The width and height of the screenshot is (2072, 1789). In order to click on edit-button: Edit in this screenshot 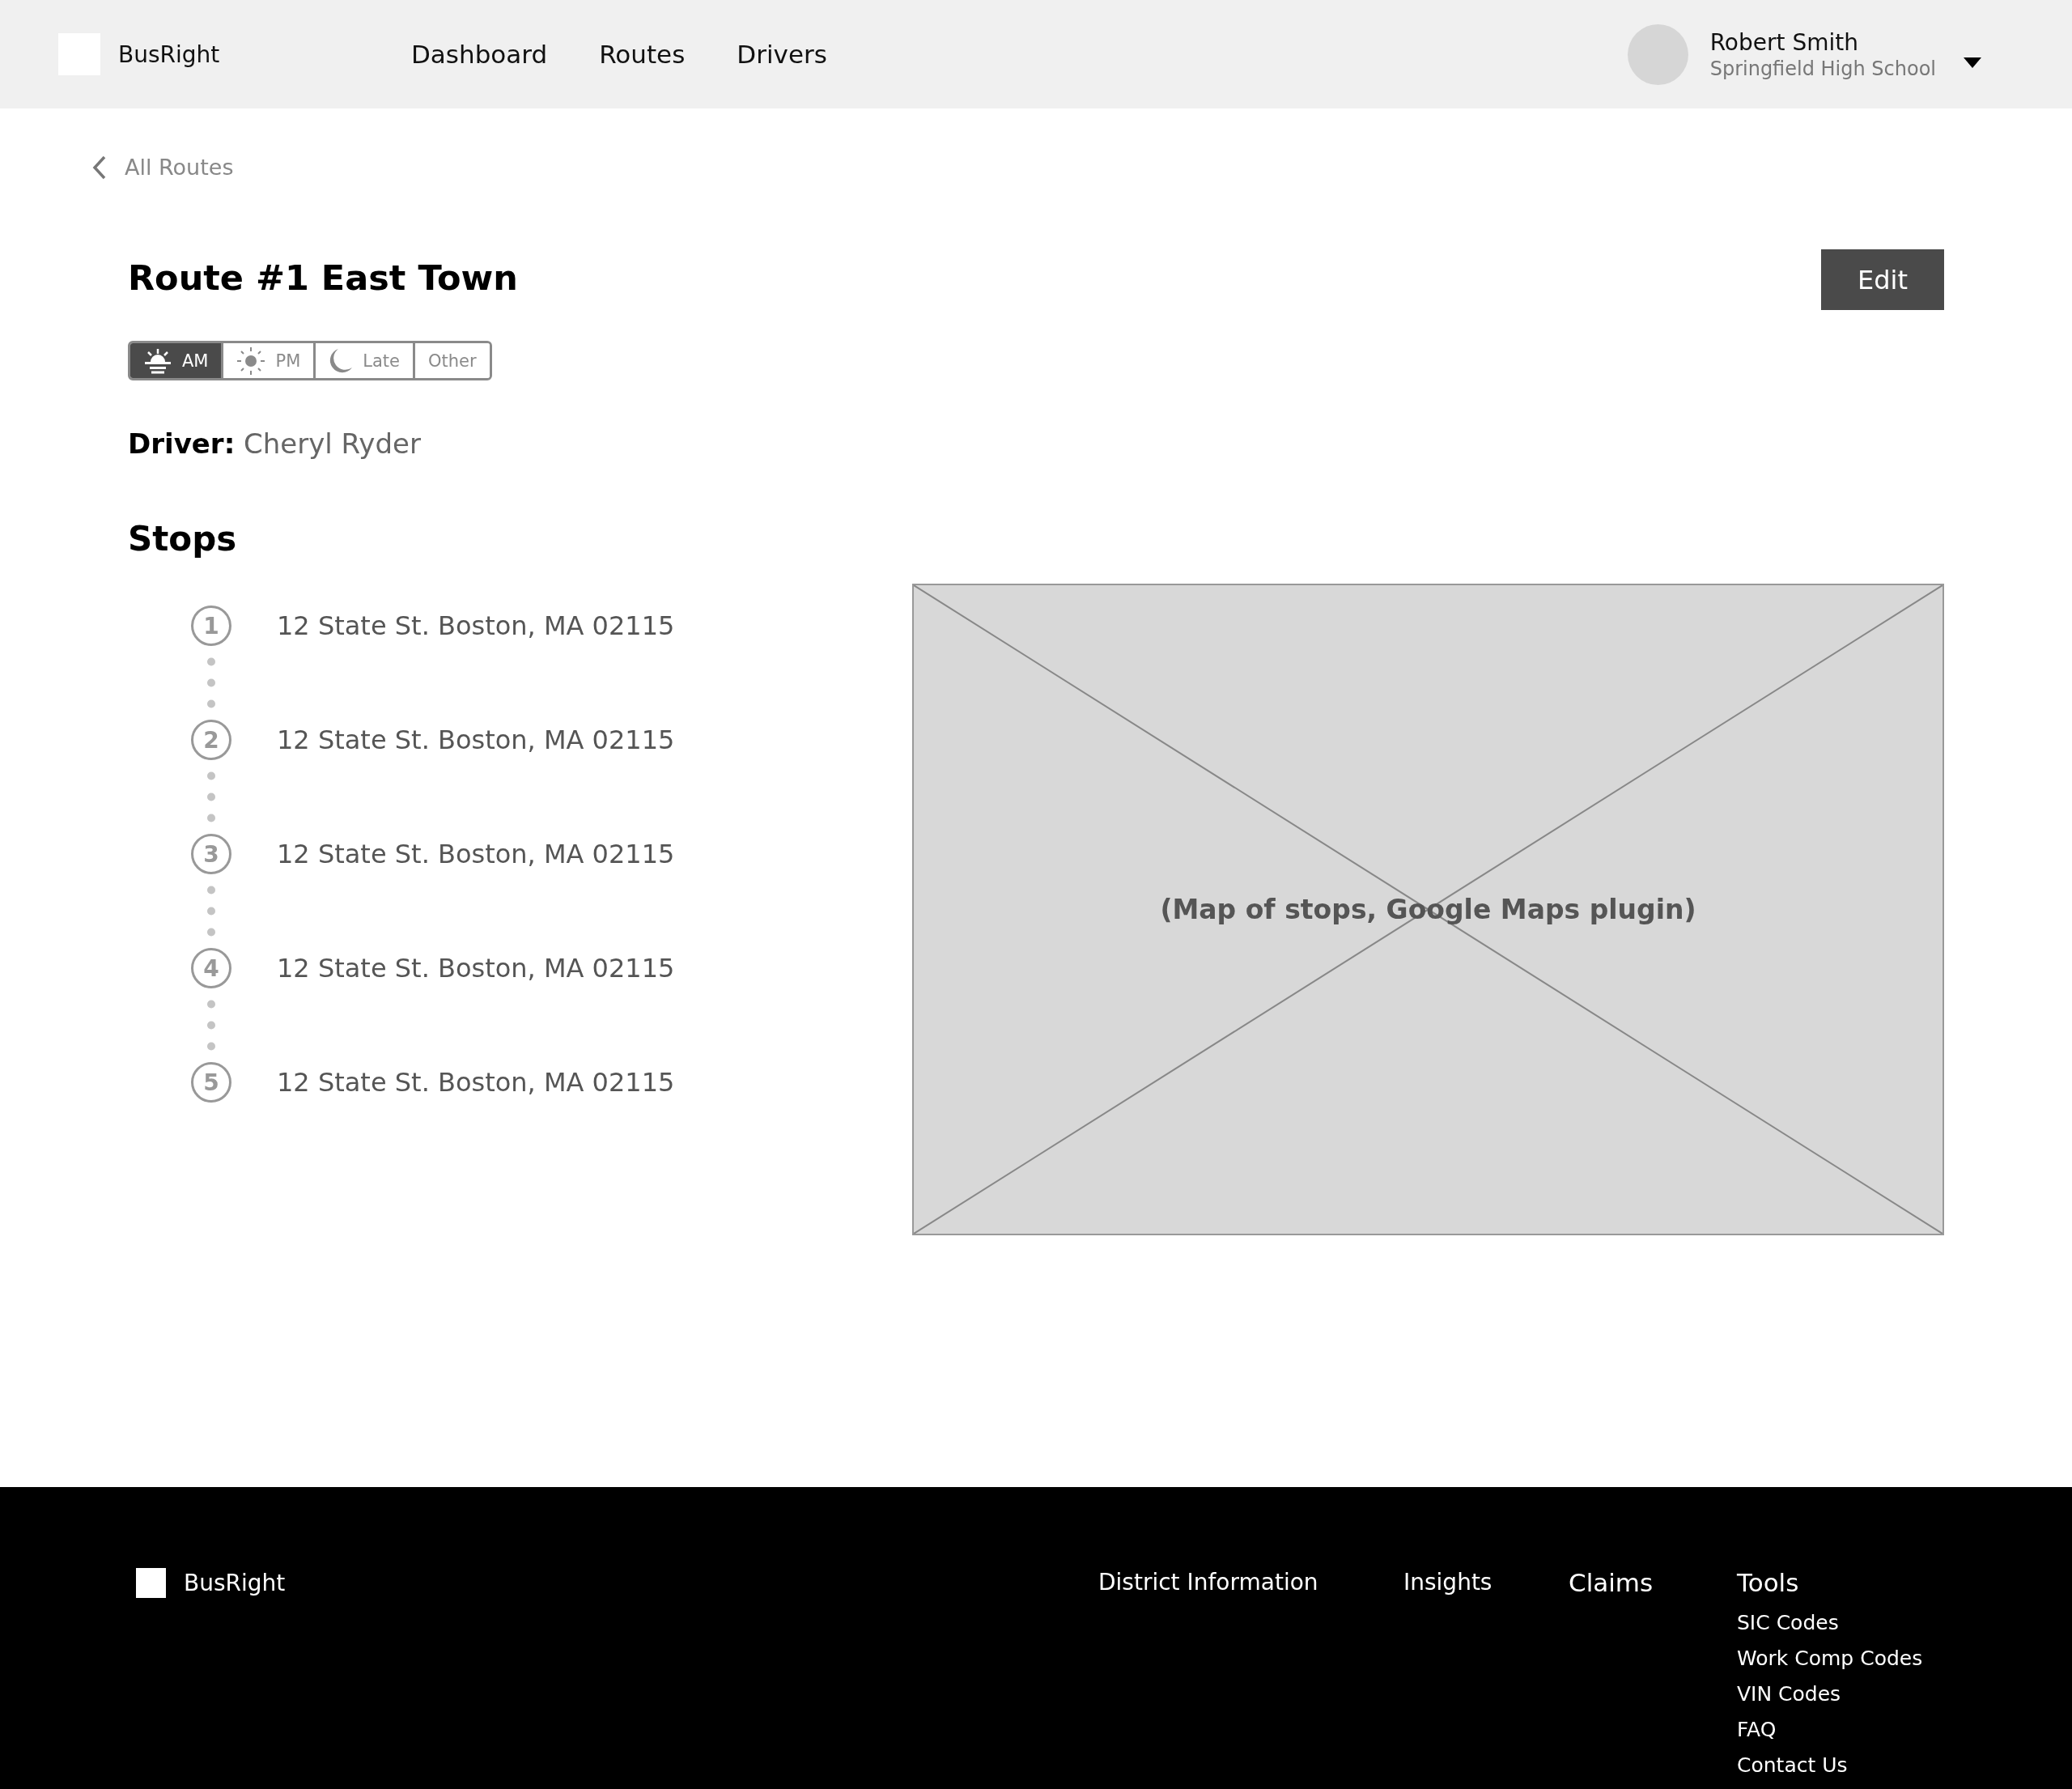, I will do `click(1882, 279)`.